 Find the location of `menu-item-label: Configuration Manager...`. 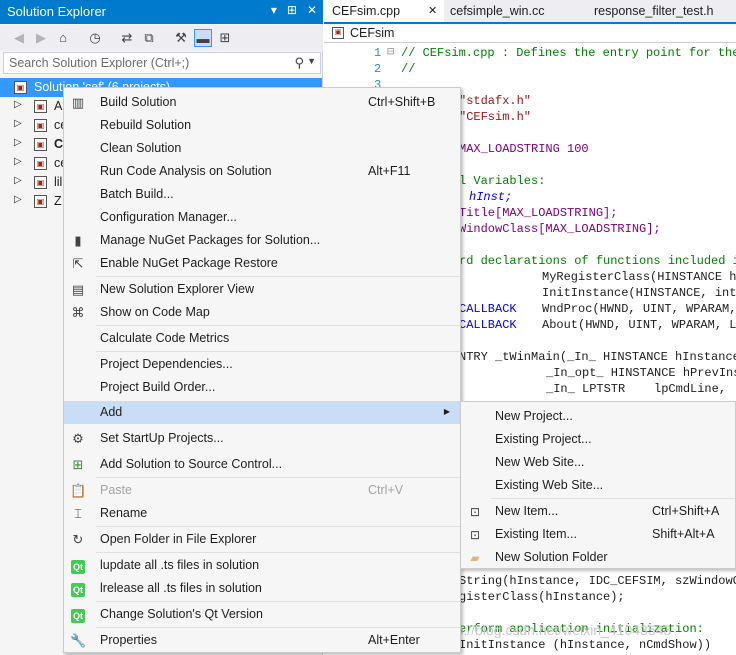

menu-item-label: Configuration Manager... is located at coordinates (168, 217).